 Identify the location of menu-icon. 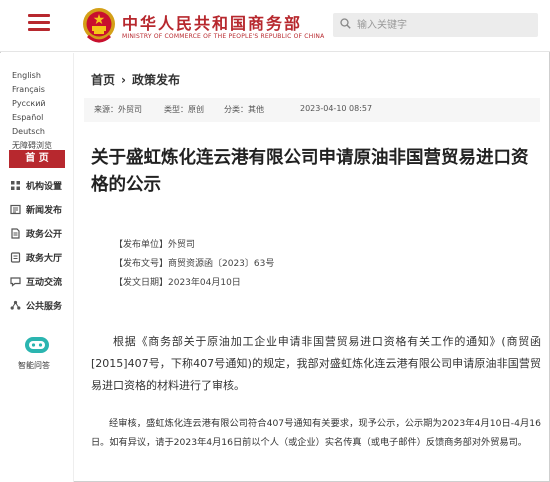
(39, 23).